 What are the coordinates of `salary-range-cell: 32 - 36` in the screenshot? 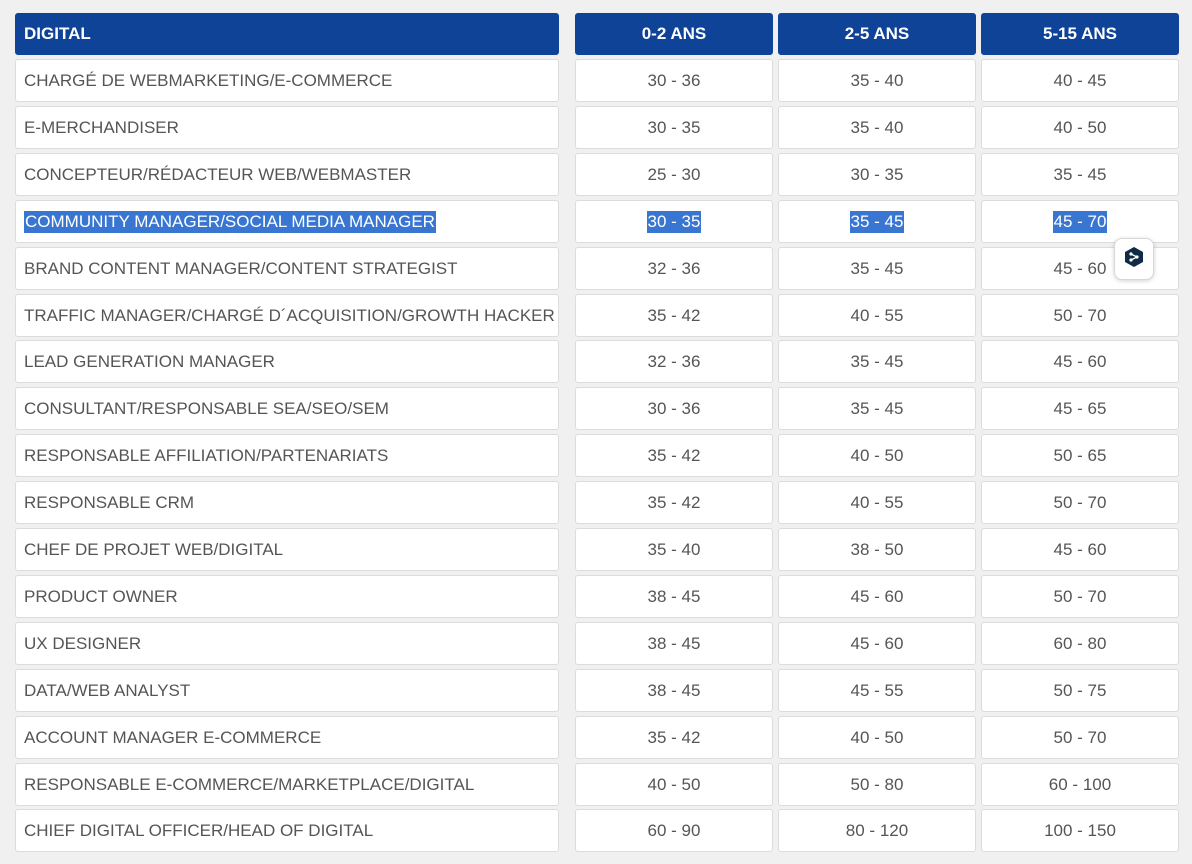 It's located at (674, 268).